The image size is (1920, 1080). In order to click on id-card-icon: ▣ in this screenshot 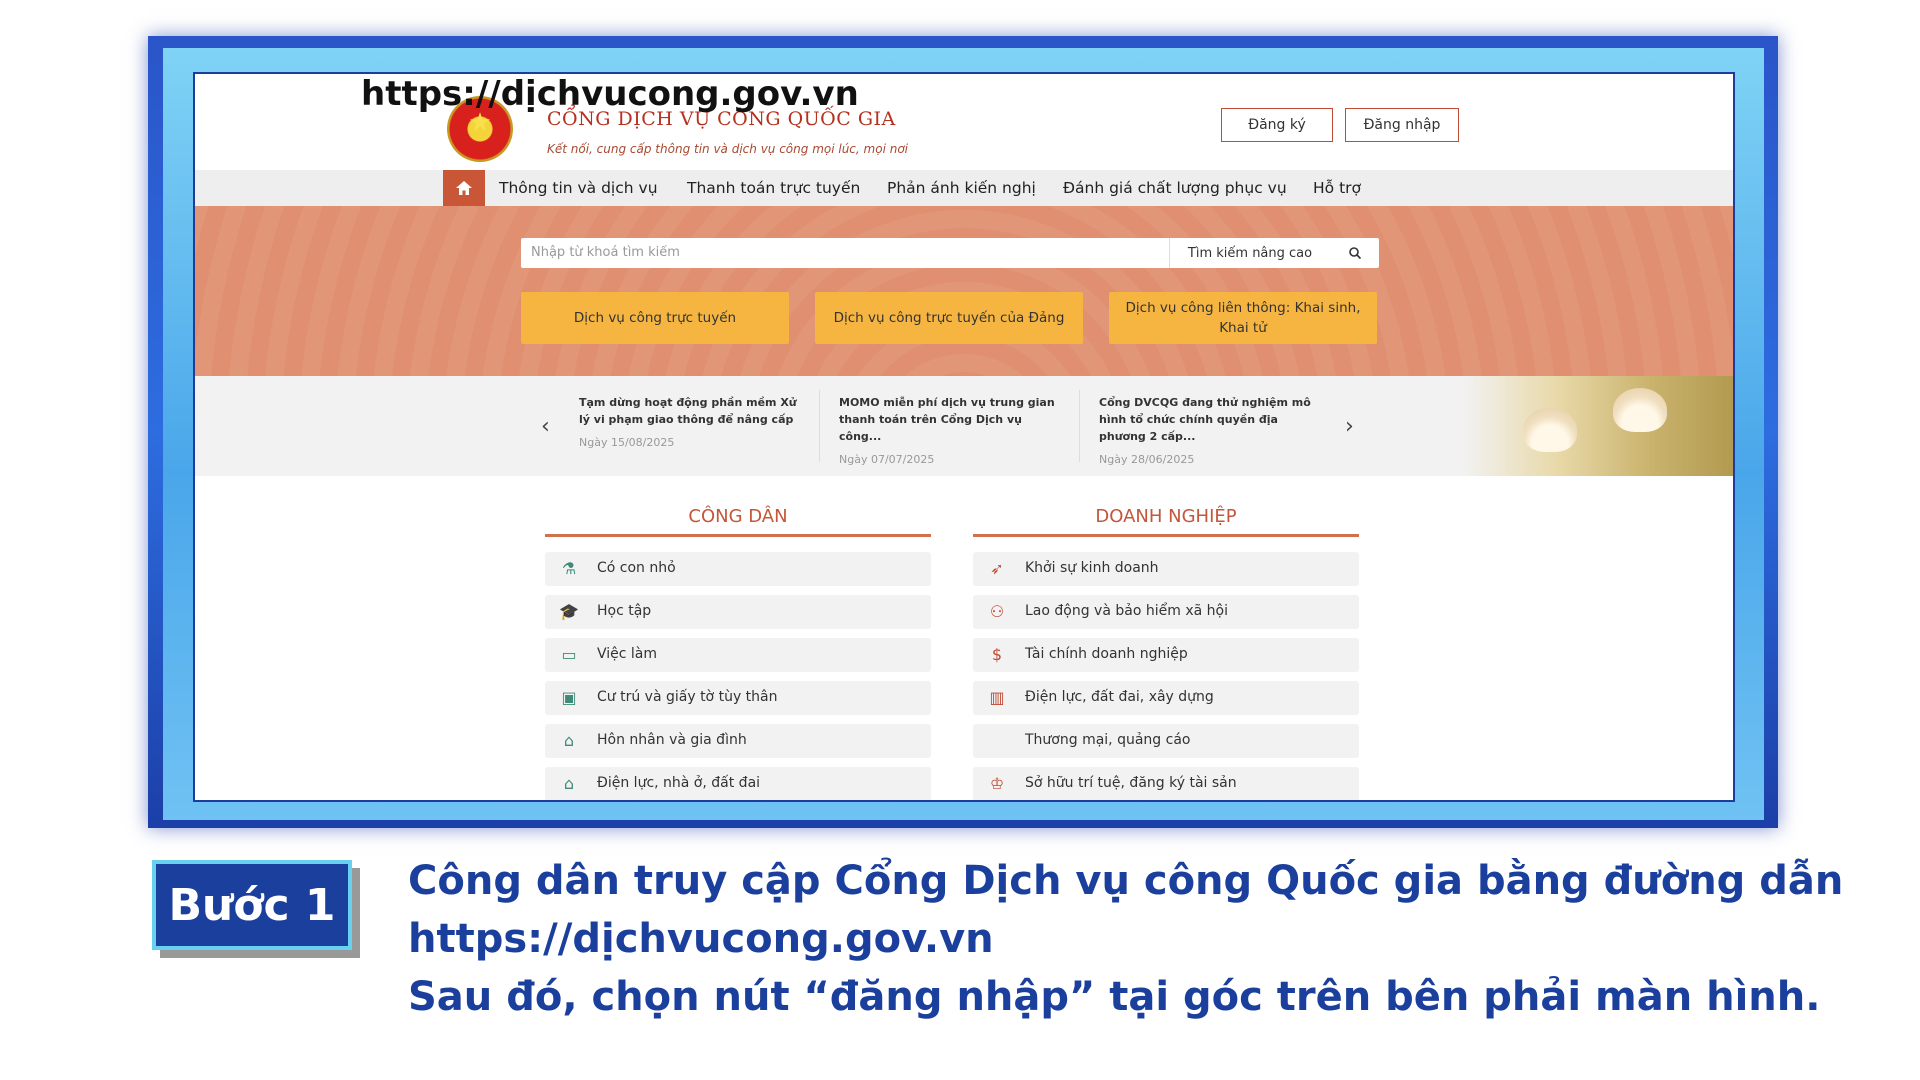, I will do `click(569, 697)`.